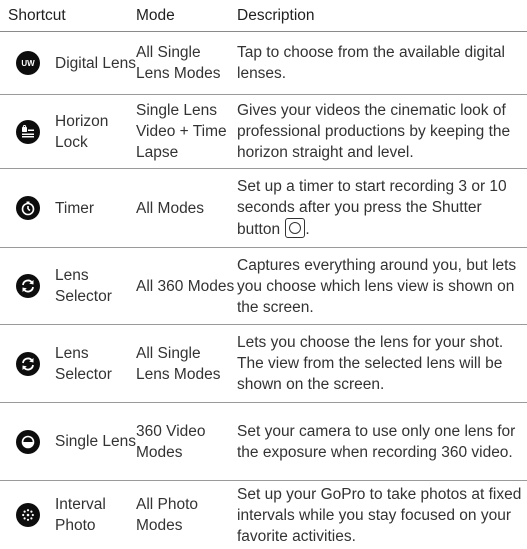 Image resolution: width=527 pixels, height=549 pixels. What do you see at coordinates (75, 208) in the screenshot?
I see `shortcut-name: Timer` at bounding box center [75, 208].